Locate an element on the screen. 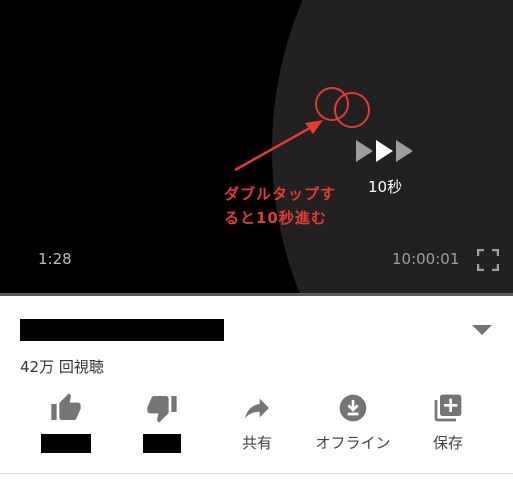  fullscreen-icon is located at coordinates (488, 260).